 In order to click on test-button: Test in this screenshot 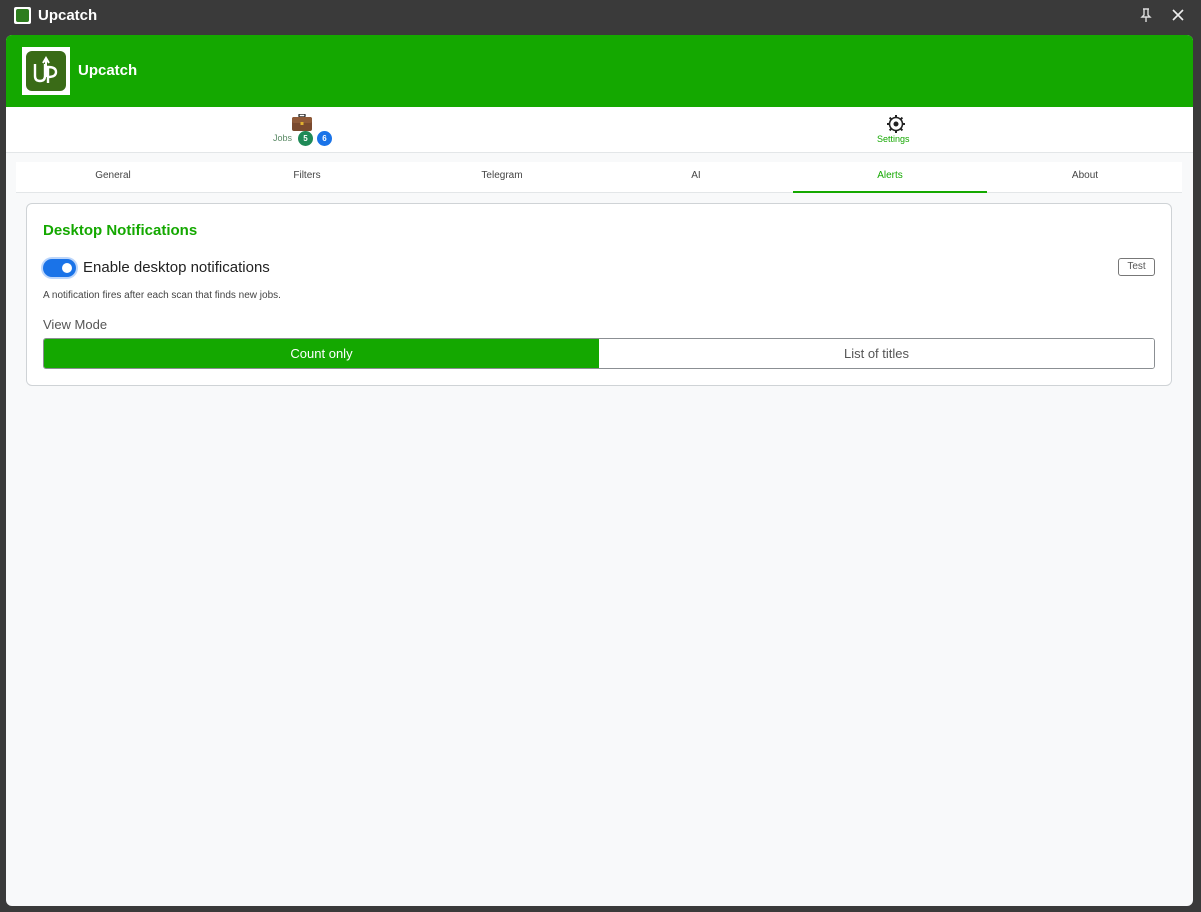, I will do `click(1136, 267)`.